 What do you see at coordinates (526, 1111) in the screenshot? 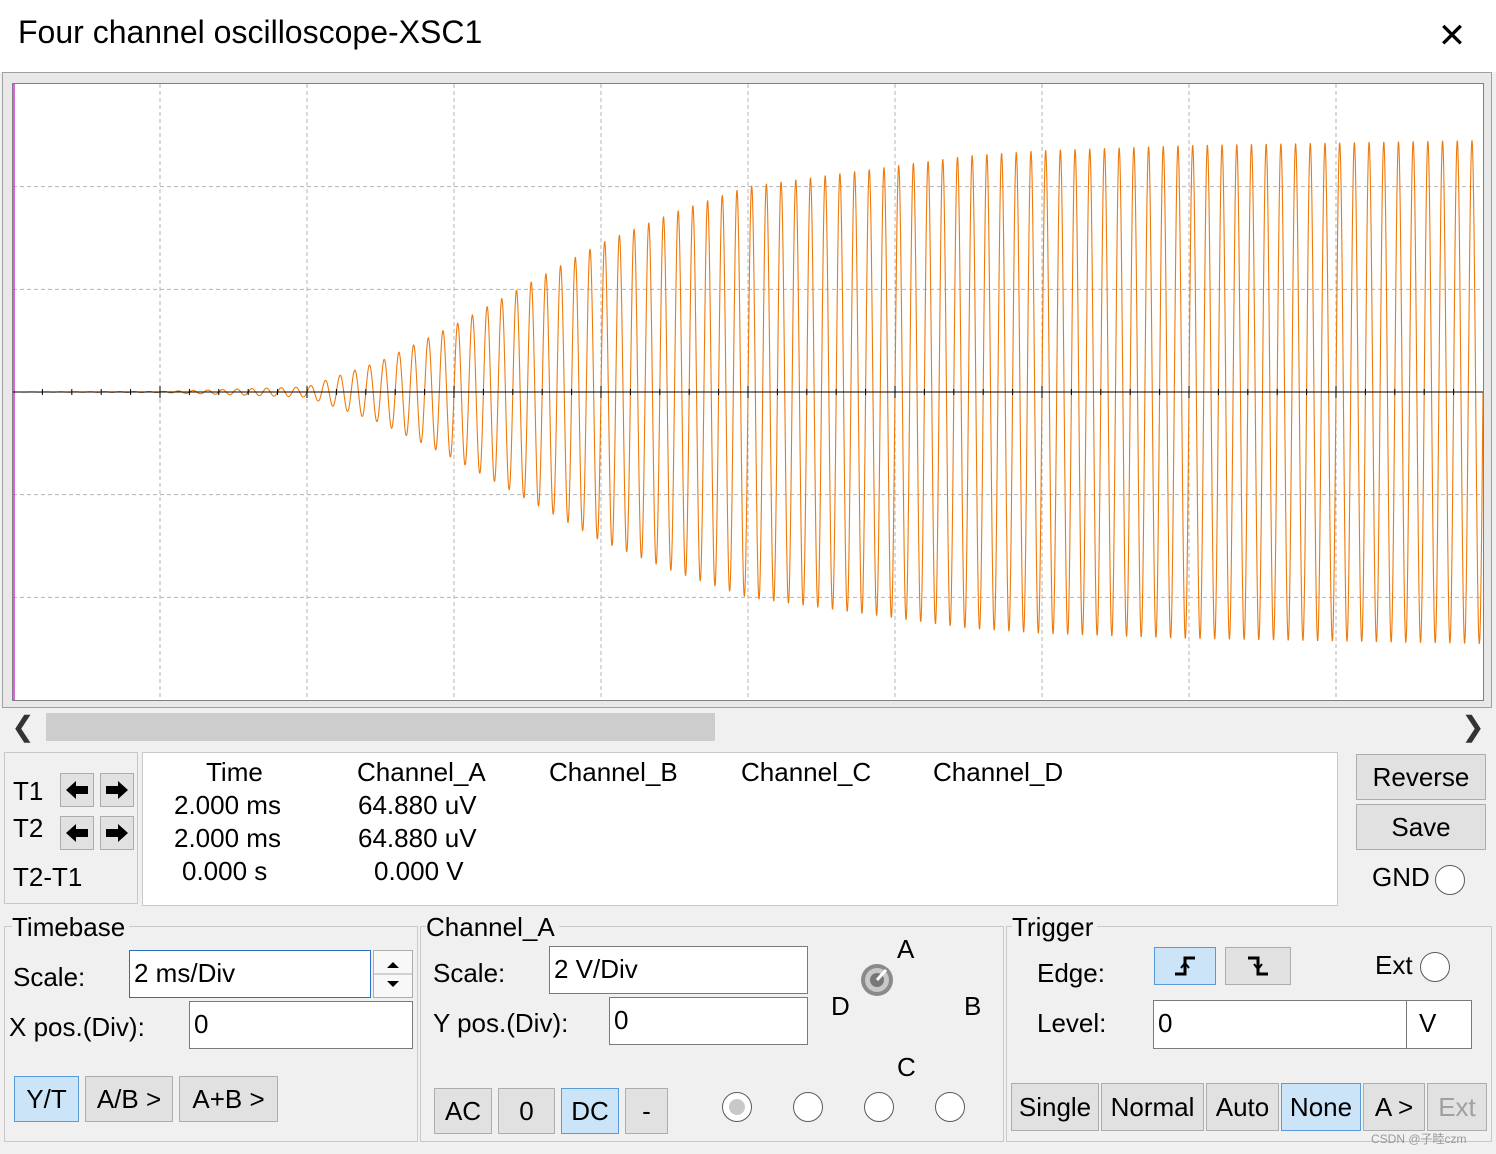
I see `coupling-zero-button: 0` at bounding box center [526, 1111].